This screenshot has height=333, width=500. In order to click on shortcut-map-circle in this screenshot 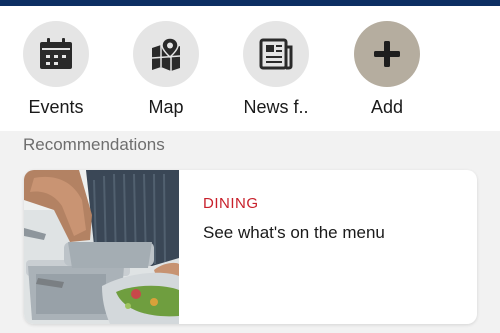, I will do `click(166, 54)`.